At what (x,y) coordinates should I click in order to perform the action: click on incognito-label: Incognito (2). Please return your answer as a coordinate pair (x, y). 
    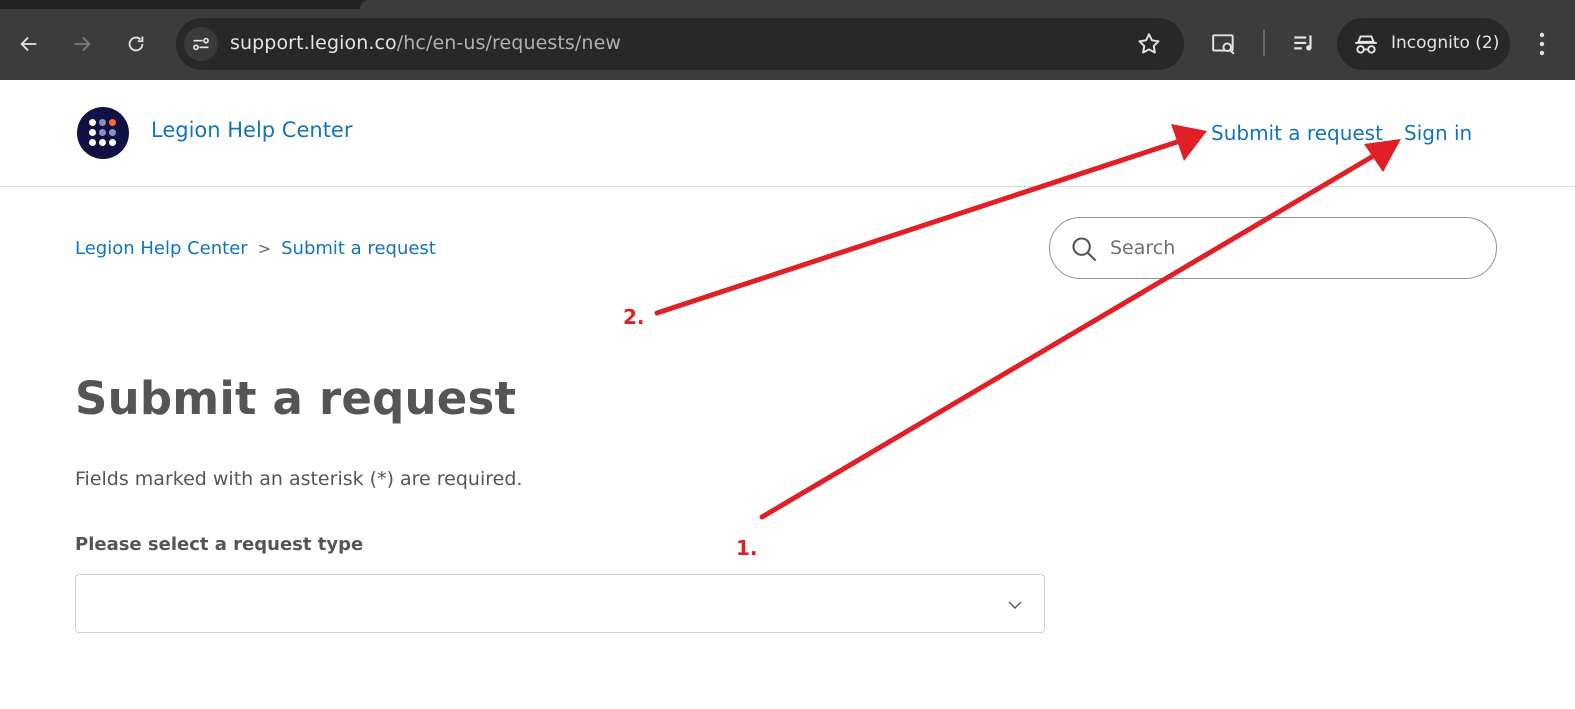
    Looking at the image, I should click on (1445, 43).